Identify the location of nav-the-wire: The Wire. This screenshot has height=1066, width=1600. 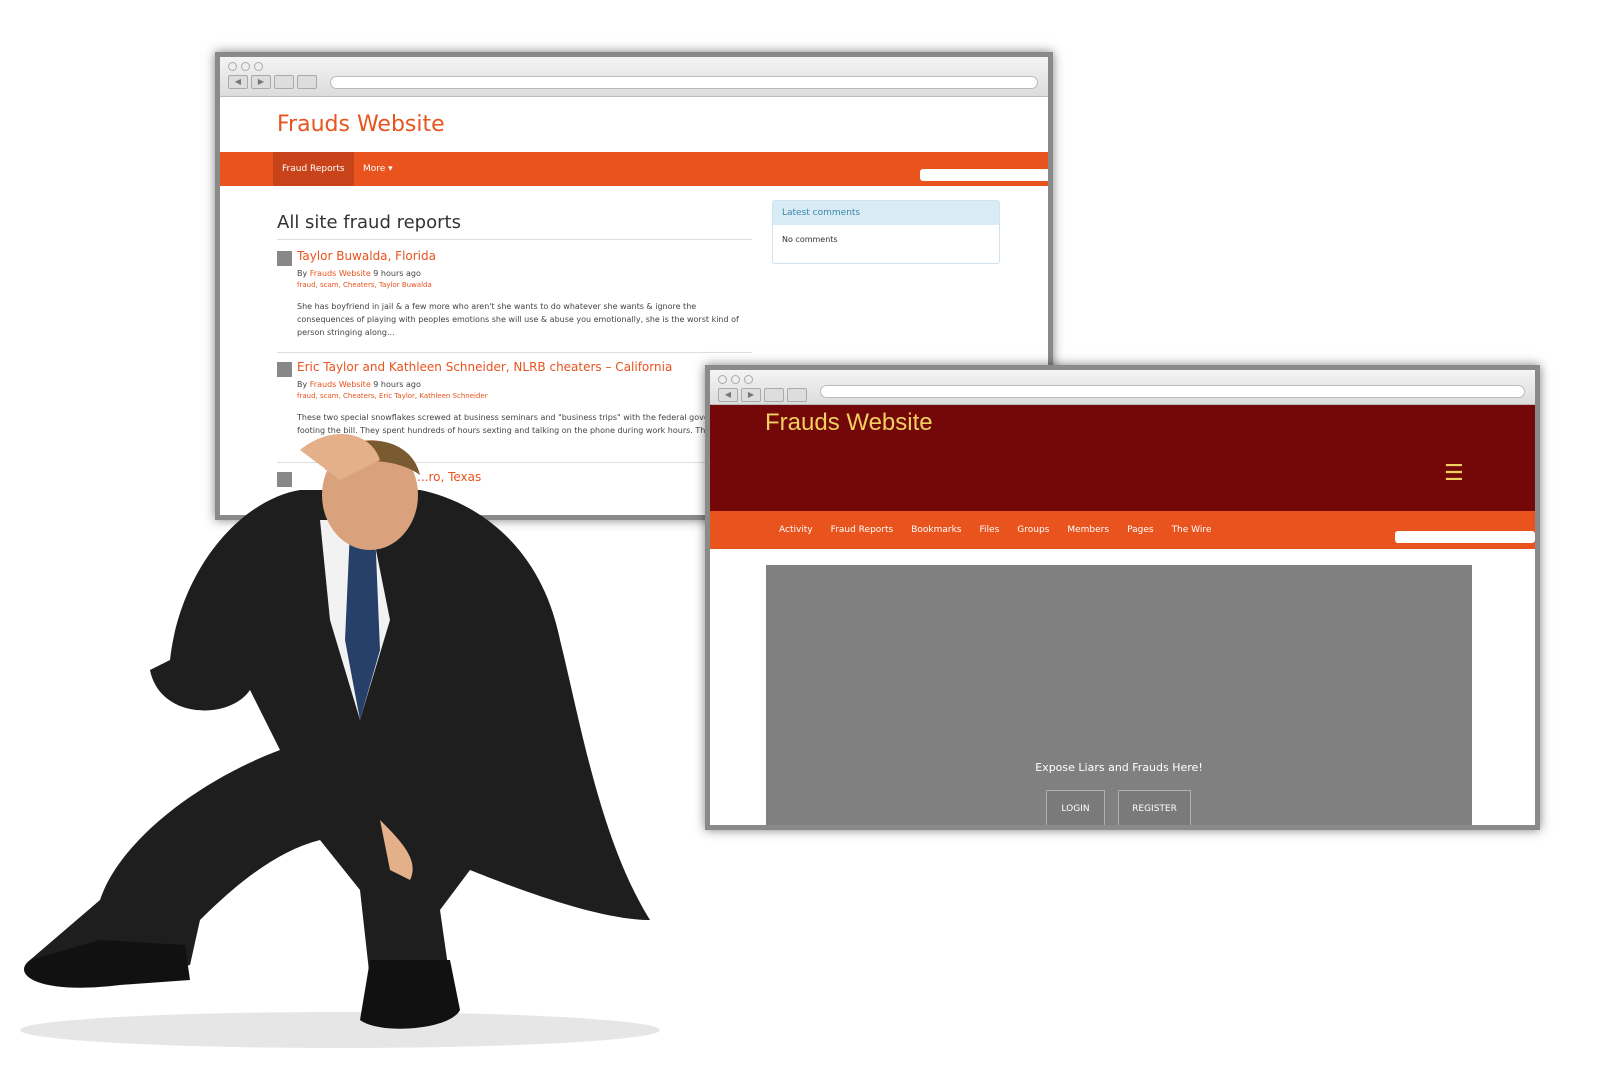
(1192, 530).